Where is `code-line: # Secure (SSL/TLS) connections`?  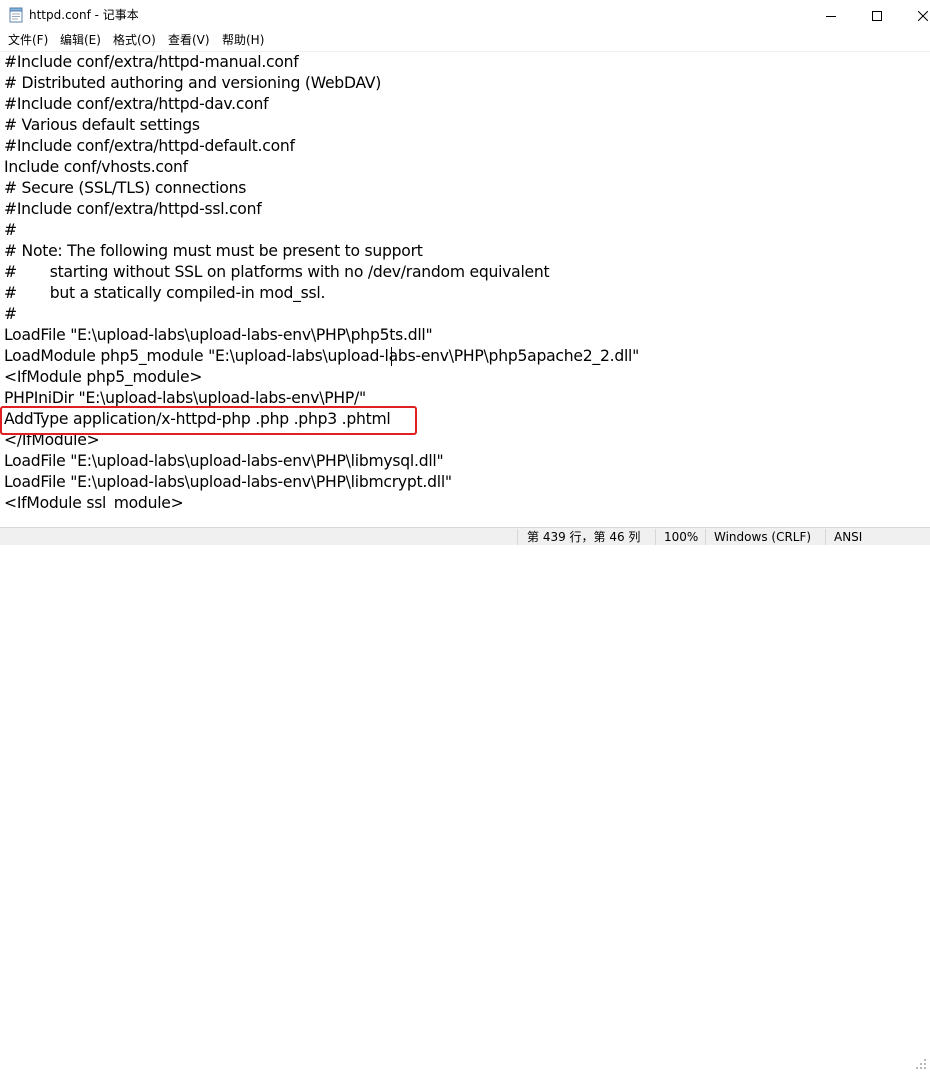 code-line: # Secure (SSL/TLS) connections is located at coordinates (125, 188).